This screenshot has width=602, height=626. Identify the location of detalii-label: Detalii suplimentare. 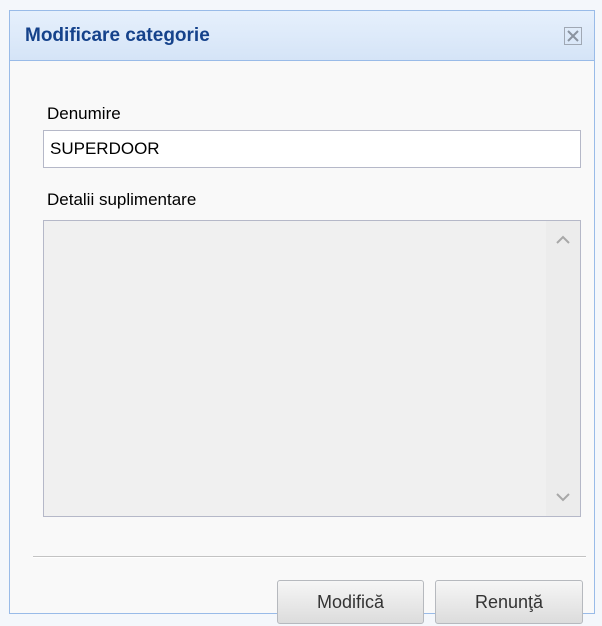
(122, 199).